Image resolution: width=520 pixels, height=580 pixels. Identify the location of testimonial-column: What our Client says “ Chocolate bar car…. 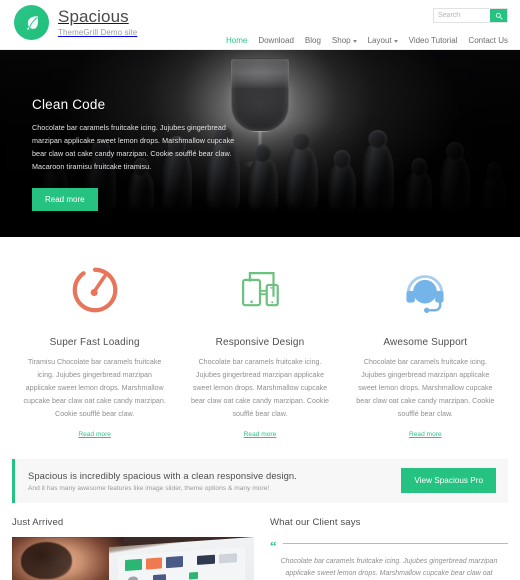
(389, 548).